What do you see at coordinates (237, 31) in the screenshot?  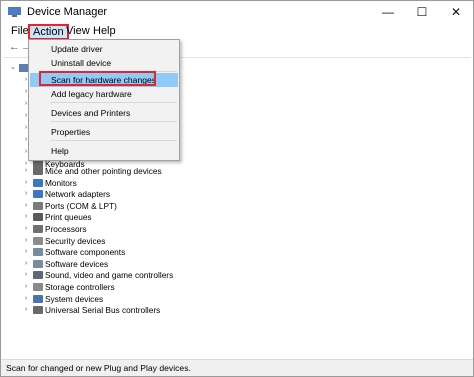 I see `menu-bar: File Action View Help` at bounding box center [237, 31].